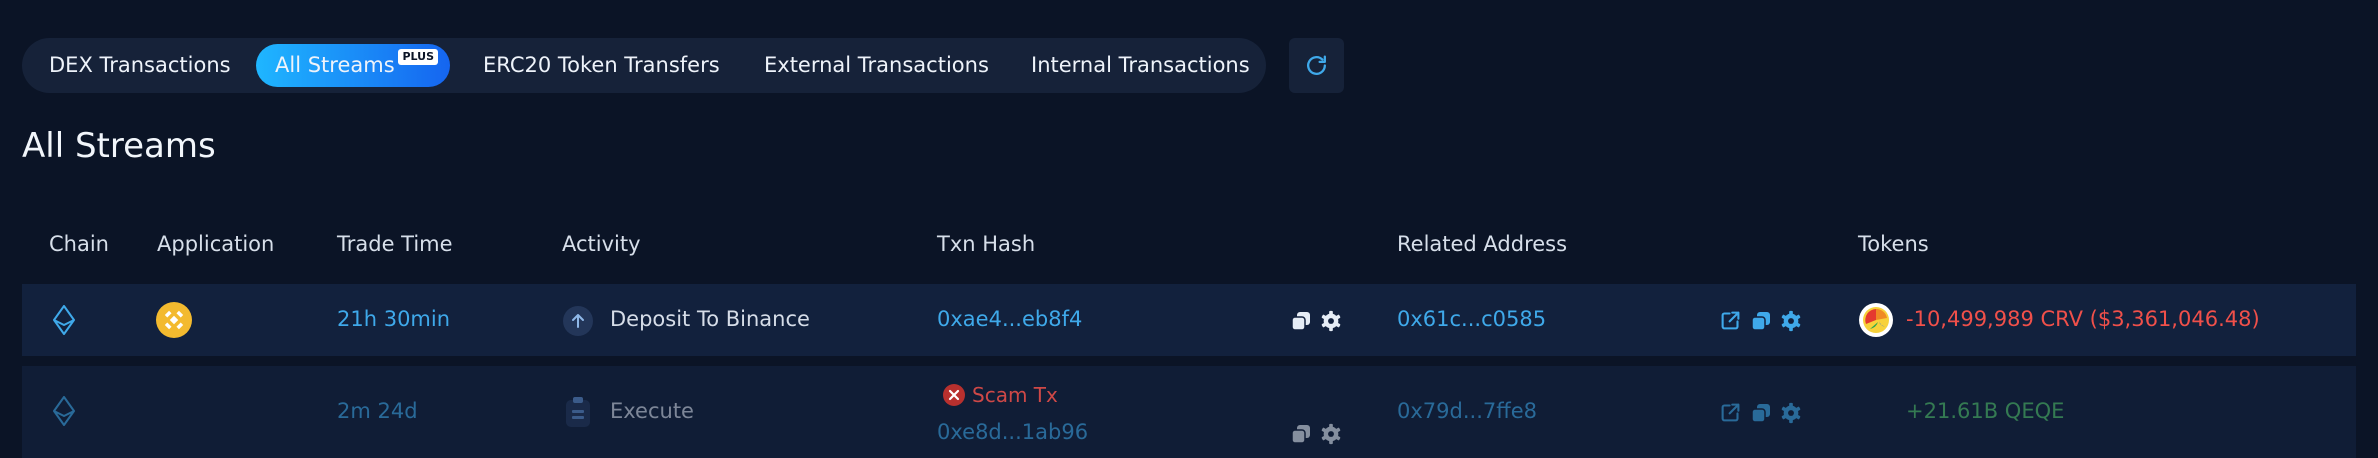 The width and height of the screenshot is (2378, 458). I want to click on binance-icon, so click(174, 320).